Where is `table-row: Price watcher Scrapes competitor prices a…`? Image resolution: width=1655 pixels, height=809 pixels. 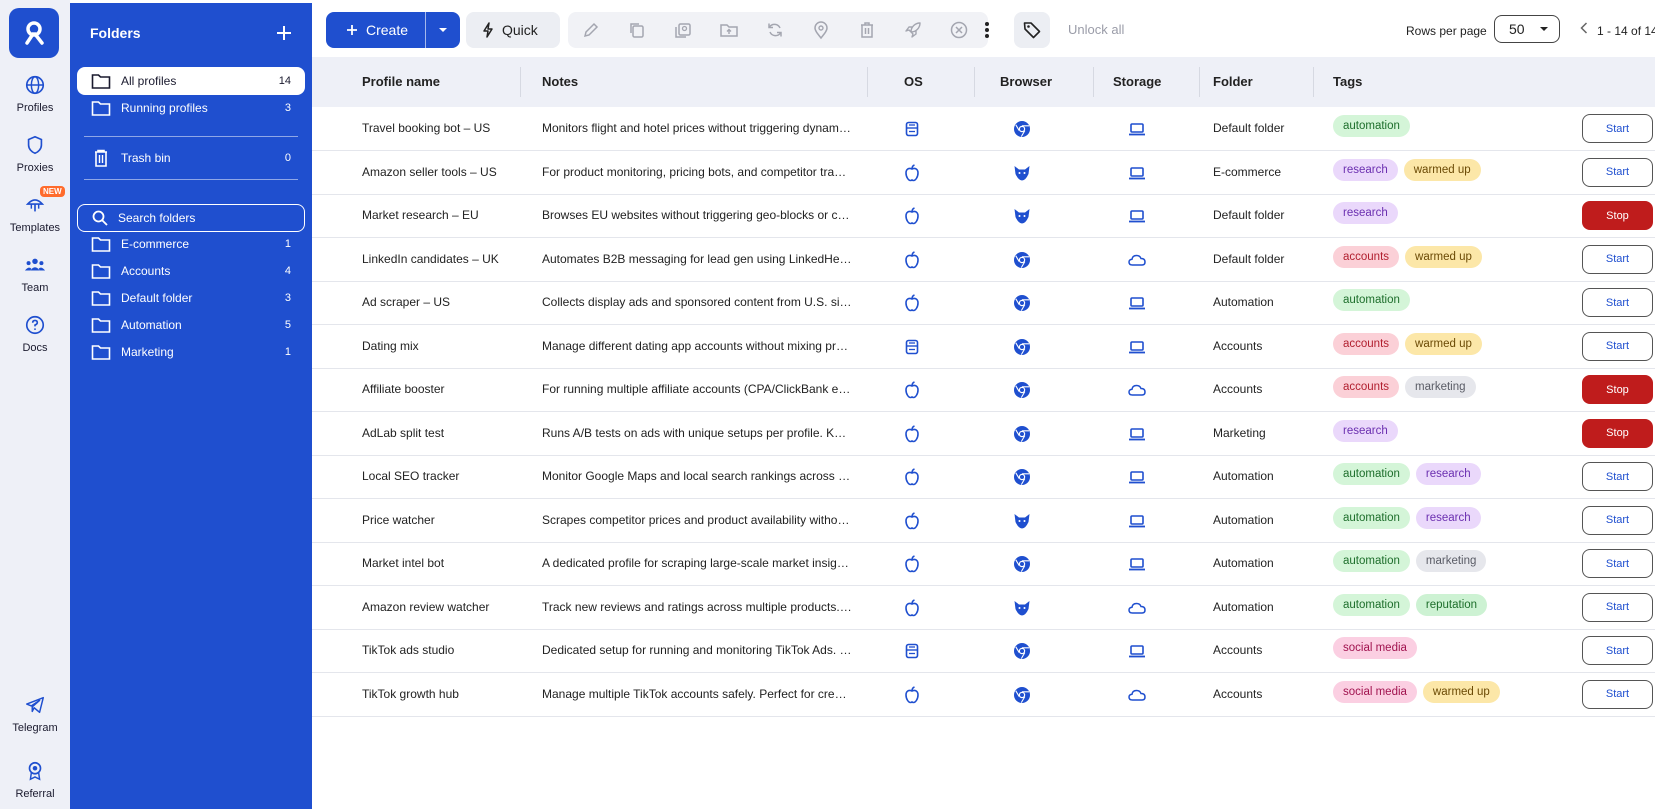
table-row: Price watcher Scrapes competitor prices a… is located at coordinates (983, 521).